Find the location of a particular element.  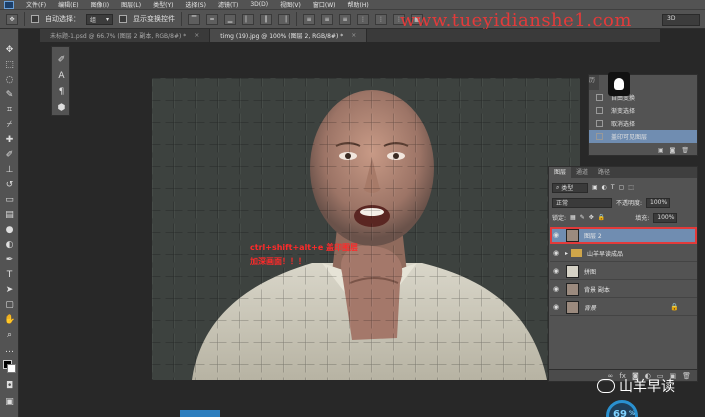

menu-image: 图像(I) is located at coordinates (100, 4).